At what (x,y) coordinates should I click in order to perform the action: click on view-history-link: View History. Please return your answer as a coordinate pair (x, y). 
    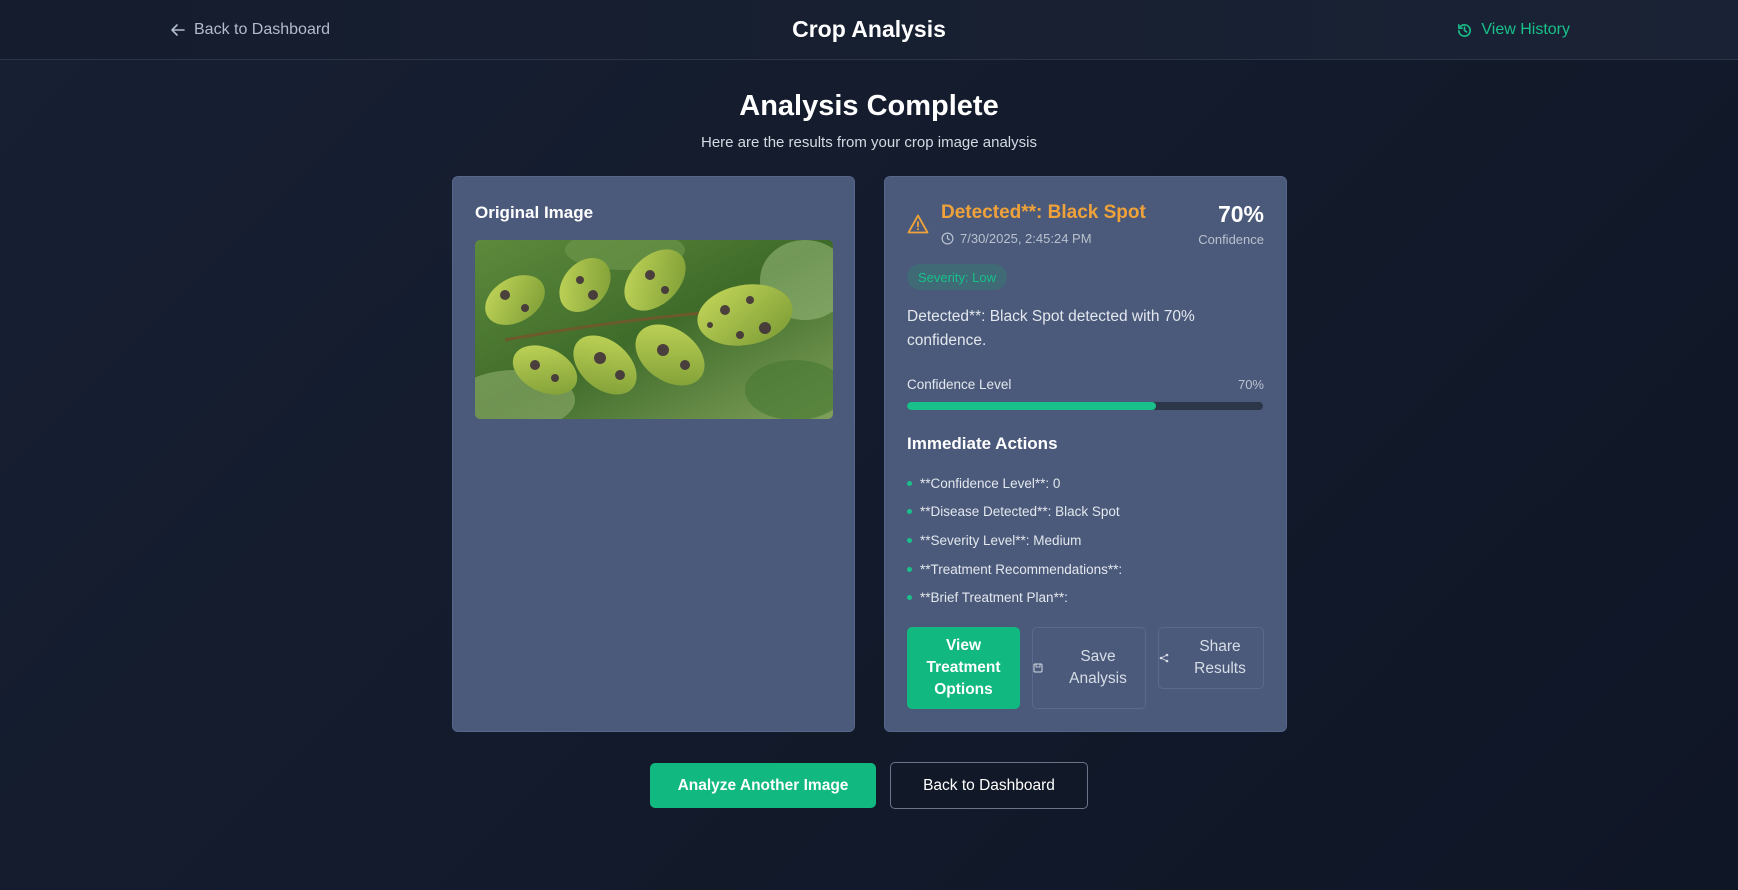
    Looking at the image, I should click on (1513, 30).